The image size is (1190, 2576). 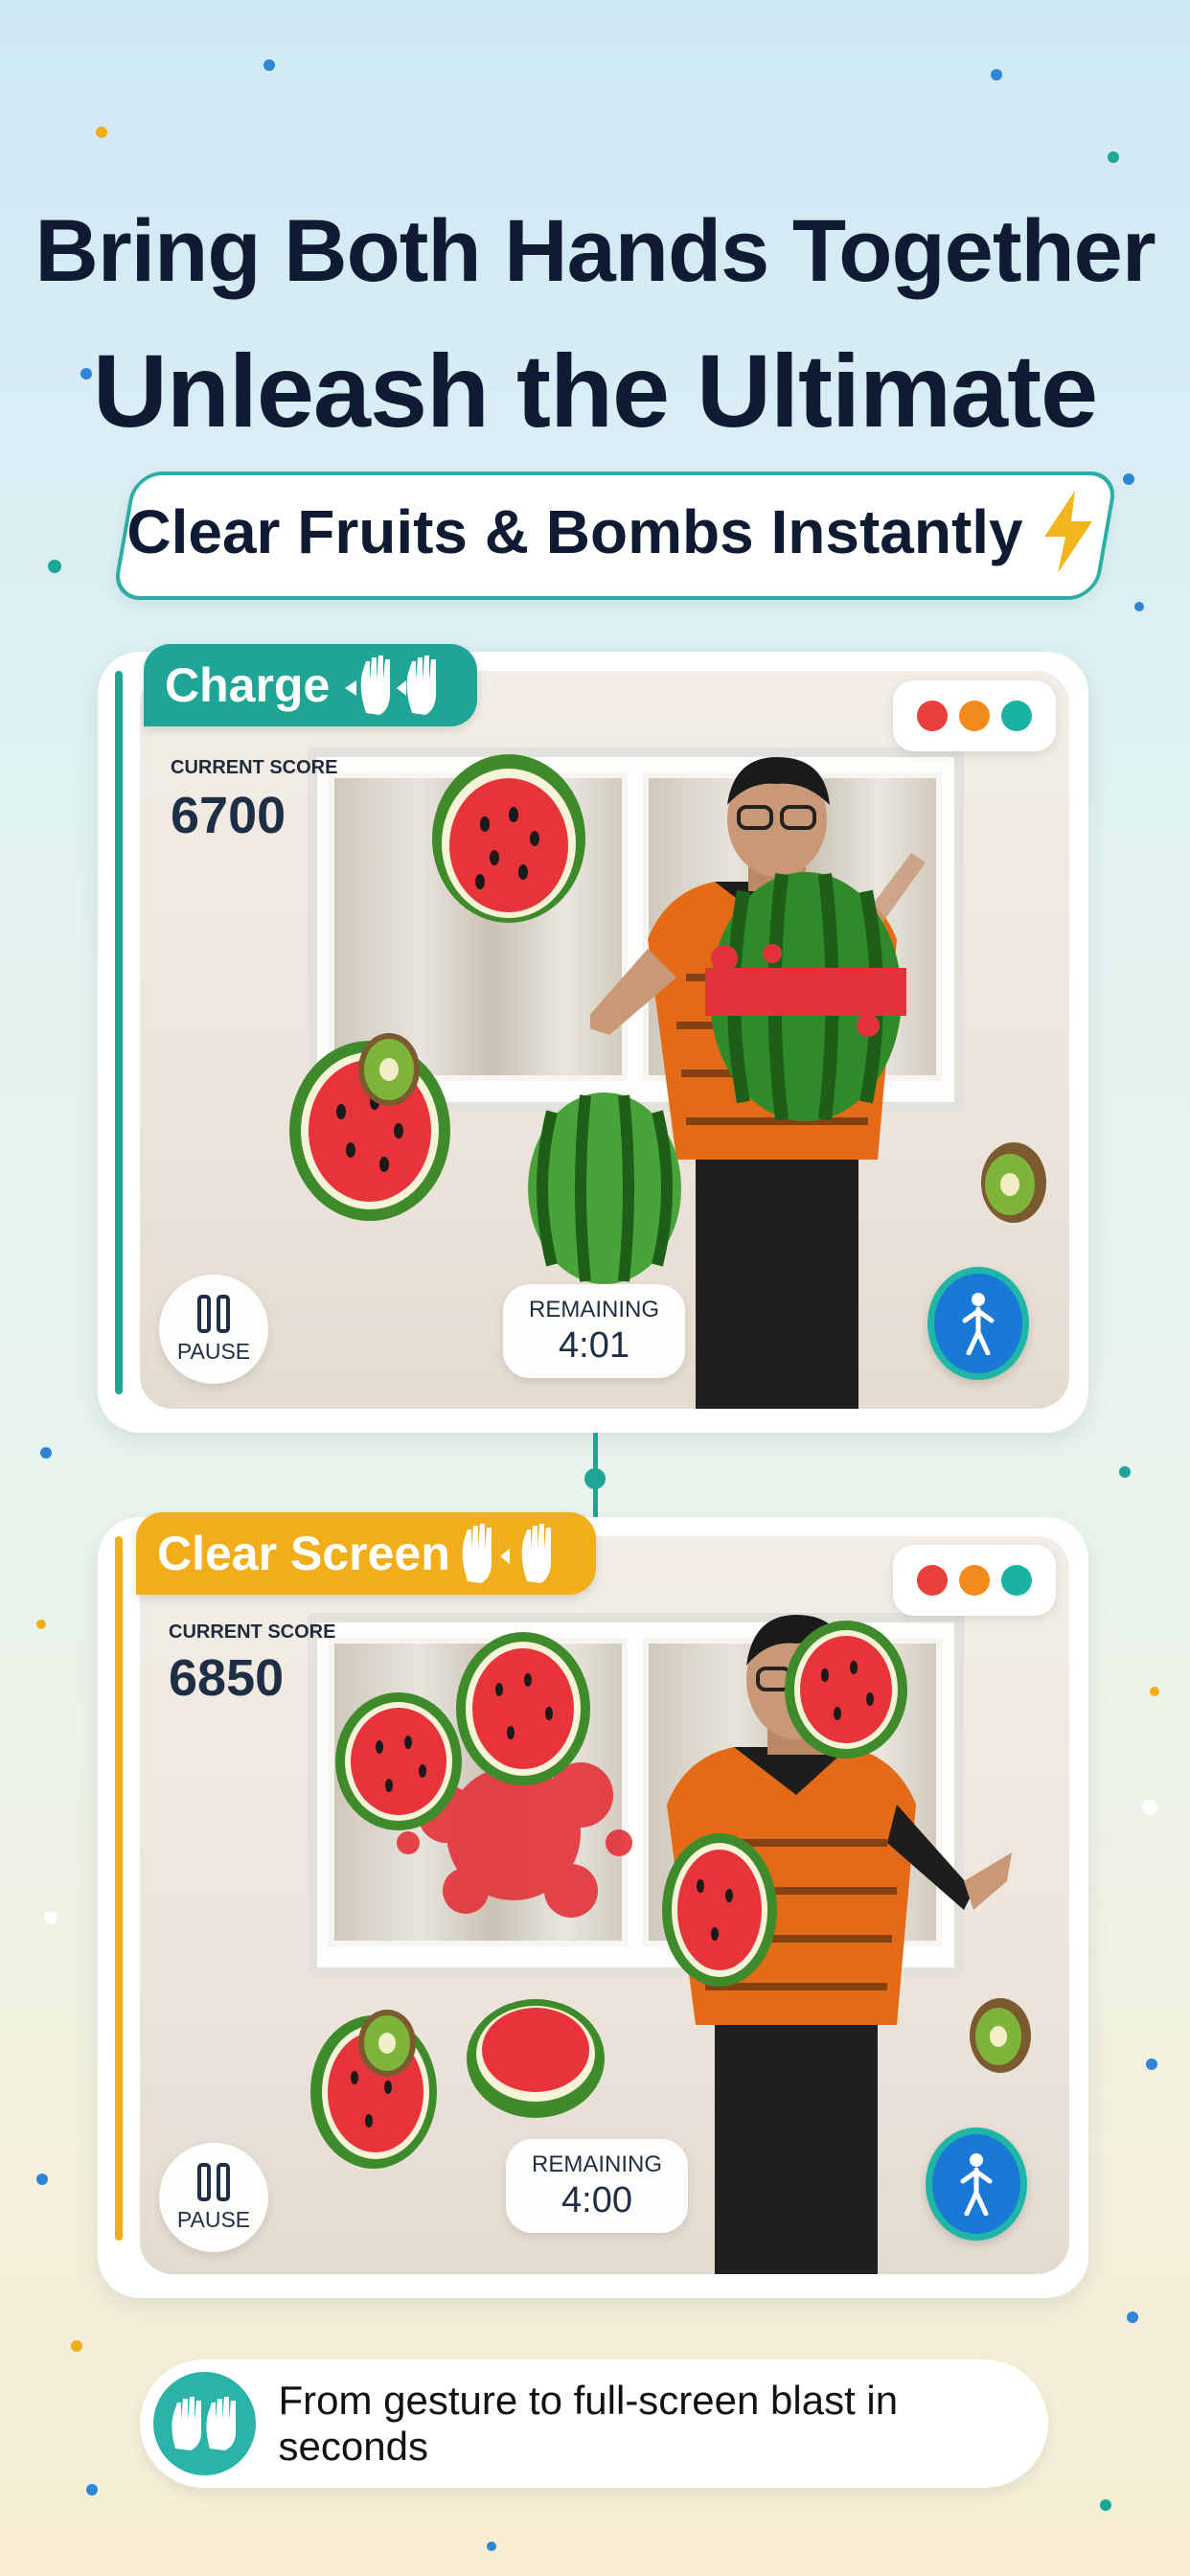 What do you see at coordinates (596, 2199) in the screenshot?
I see `remaining-value: 4:00` at bounding box center [596, 2199].